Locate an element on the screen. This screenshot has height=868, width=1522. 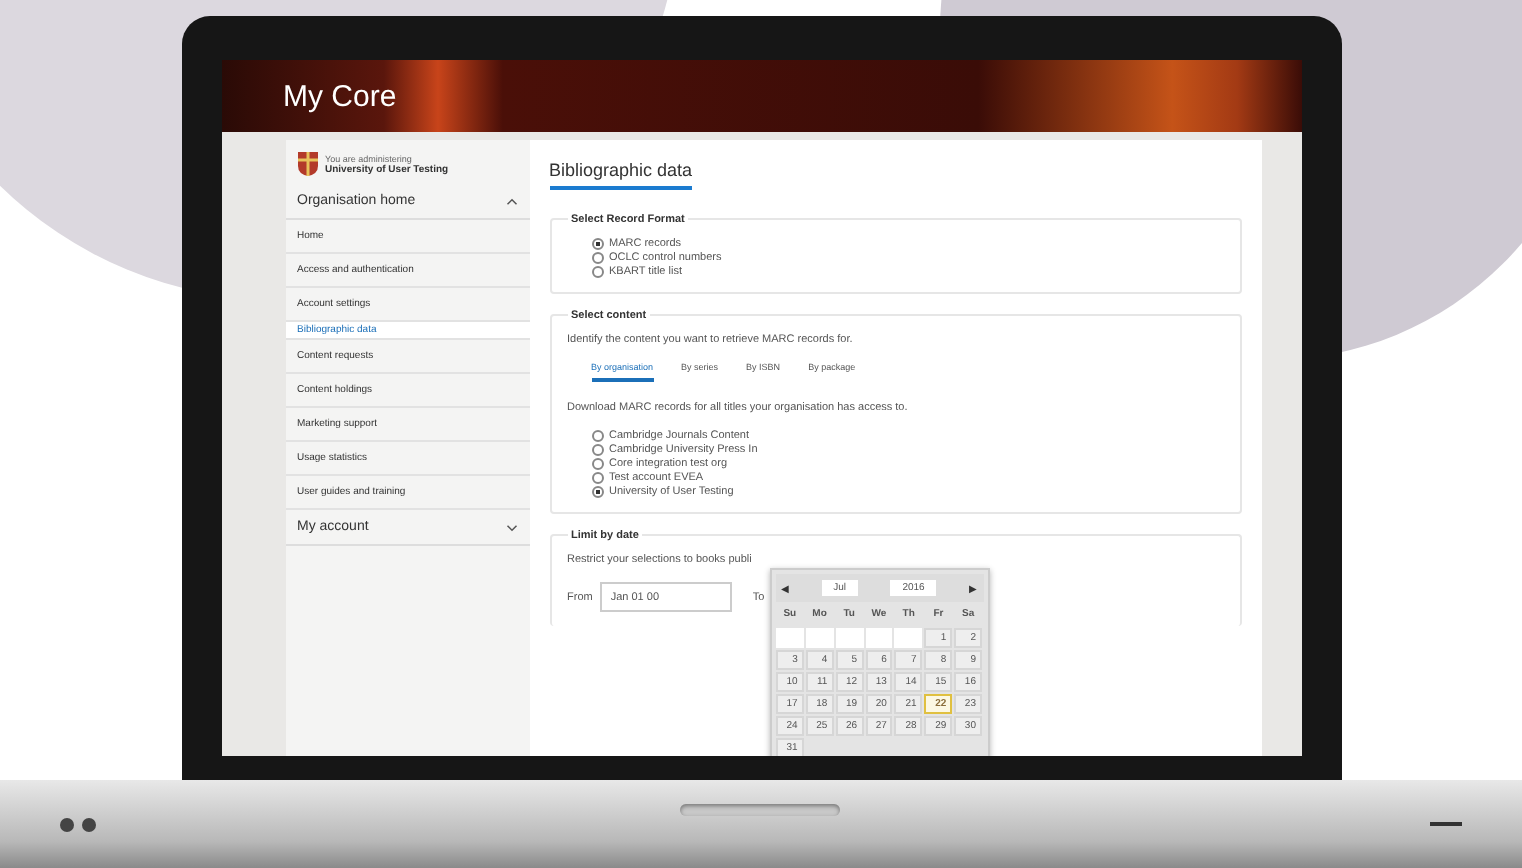
site-title: My Core is located at coordinates (340, 96).